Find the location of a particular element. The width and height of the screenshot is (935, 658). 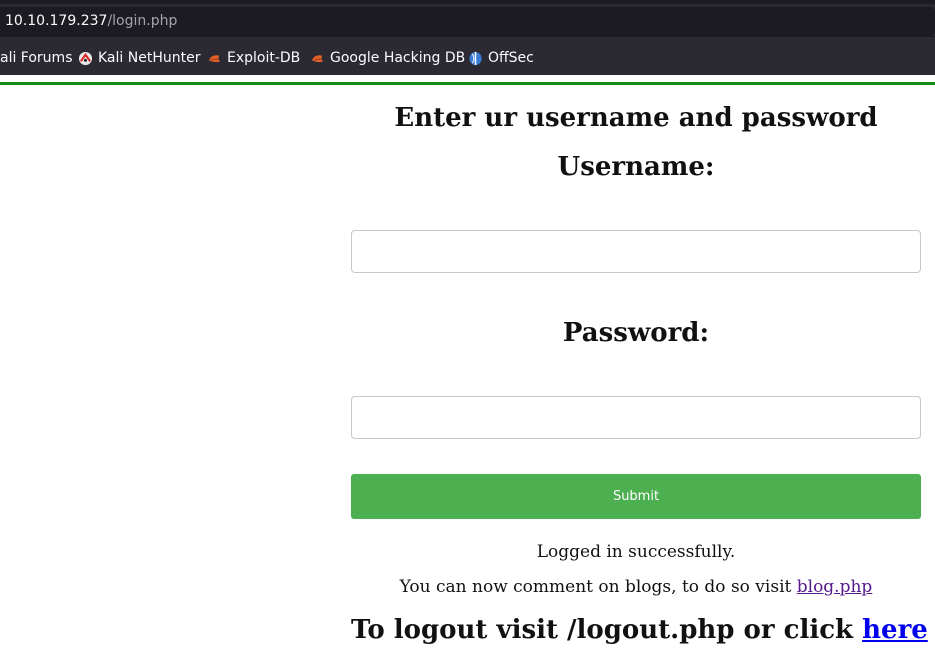

bookmark-kali-forums: ali Forums is located at coordinates (36, 58).